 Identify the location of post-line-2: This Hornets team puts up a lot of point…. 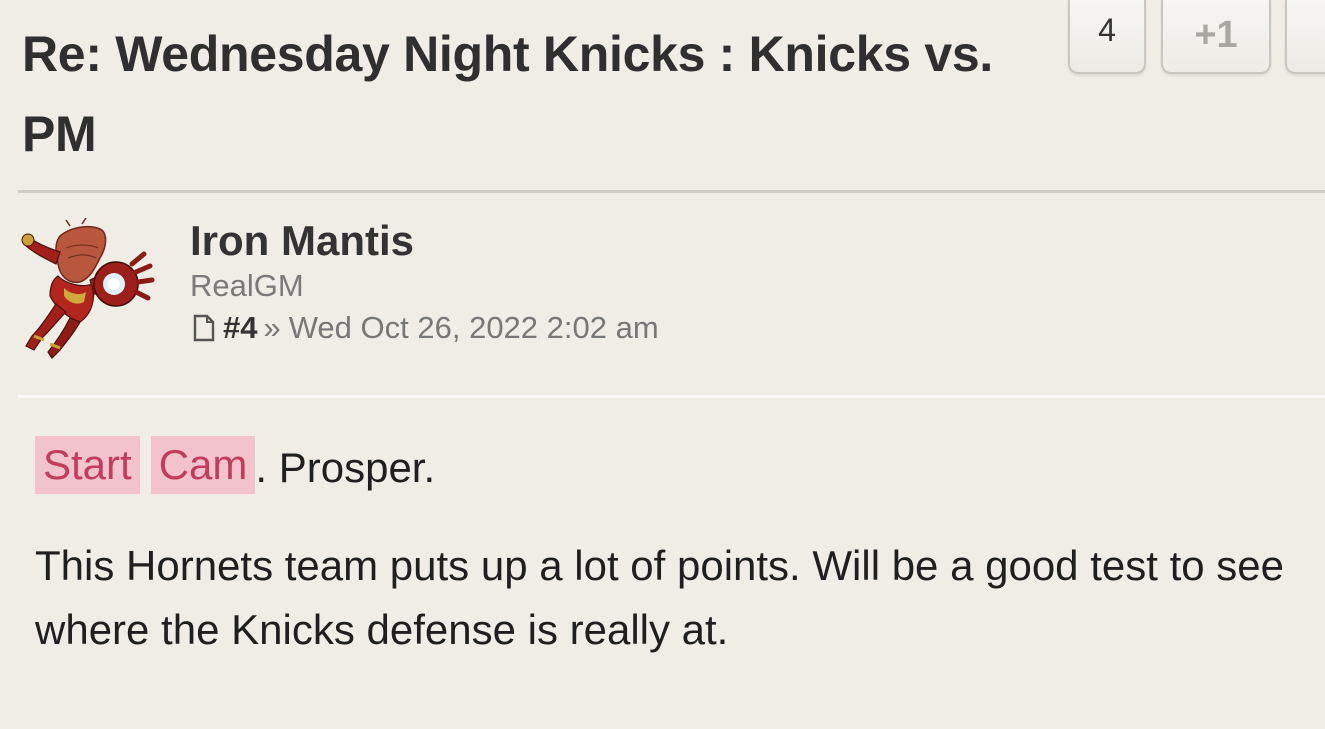
(659, 597).